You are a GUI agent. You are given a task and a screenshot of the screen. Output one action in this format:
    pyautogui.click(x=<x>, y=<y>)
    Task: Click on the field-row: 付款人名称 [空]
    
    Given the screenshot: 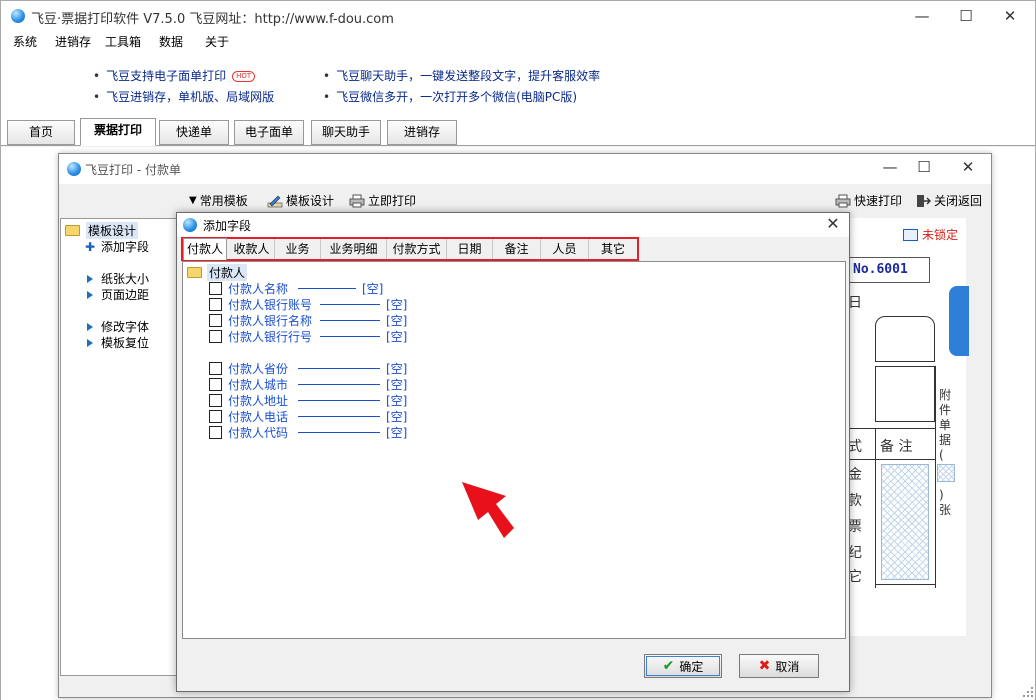 What is the action you would take?
    pyautogui.click(x=296, y=288)
    